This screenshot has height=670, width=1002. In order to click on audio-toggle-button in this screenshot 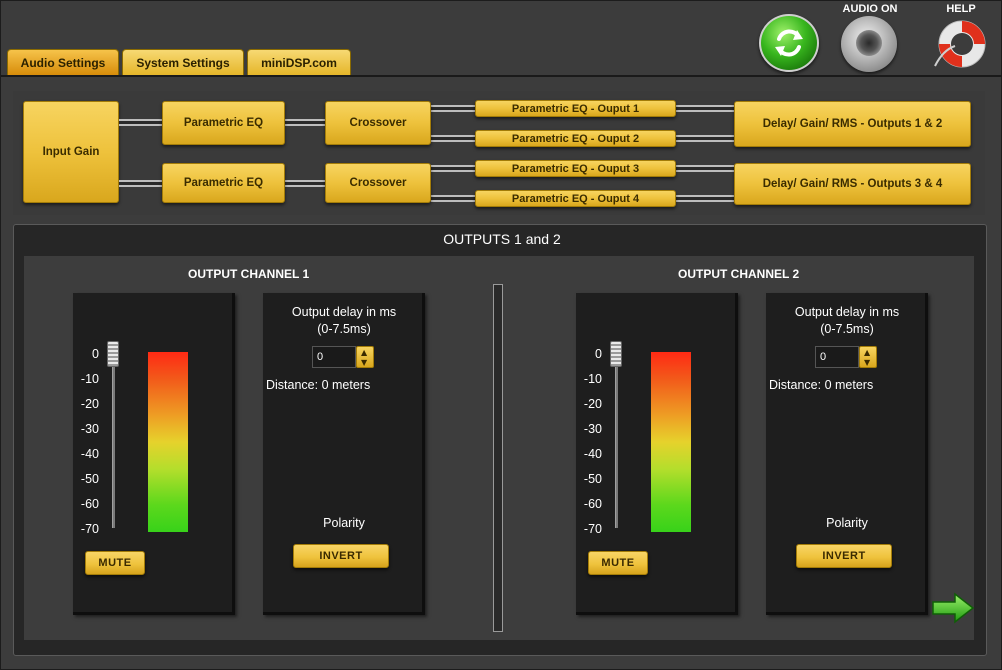, I will do `click(869, 44)`.